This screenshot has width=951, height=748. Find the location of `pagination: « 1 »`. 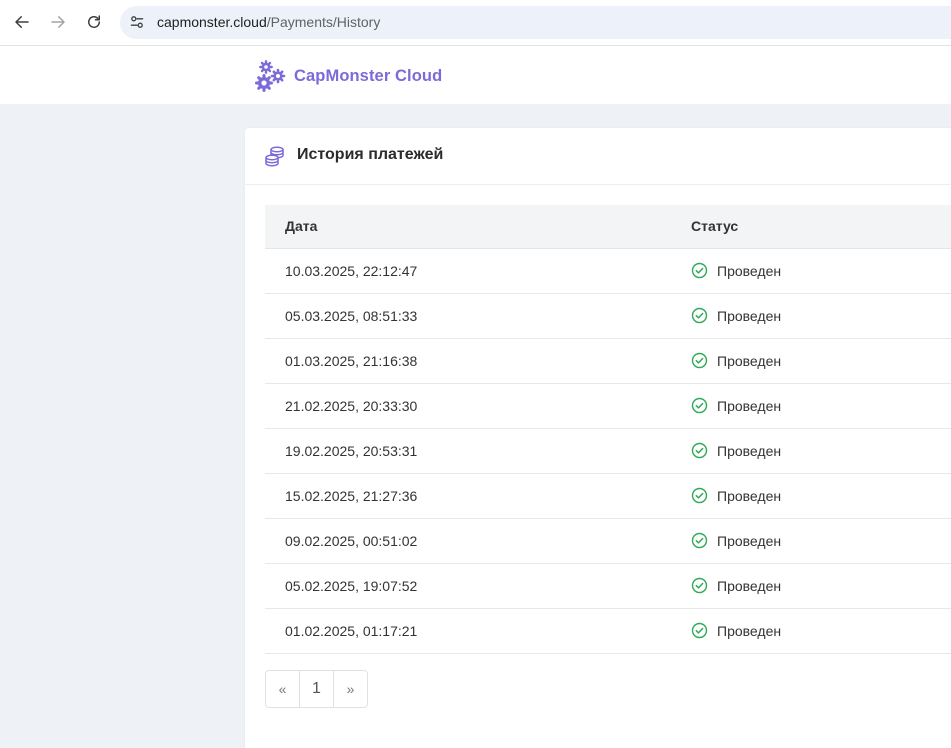

pagination: « 1 » is located at coordinates (316, 689).